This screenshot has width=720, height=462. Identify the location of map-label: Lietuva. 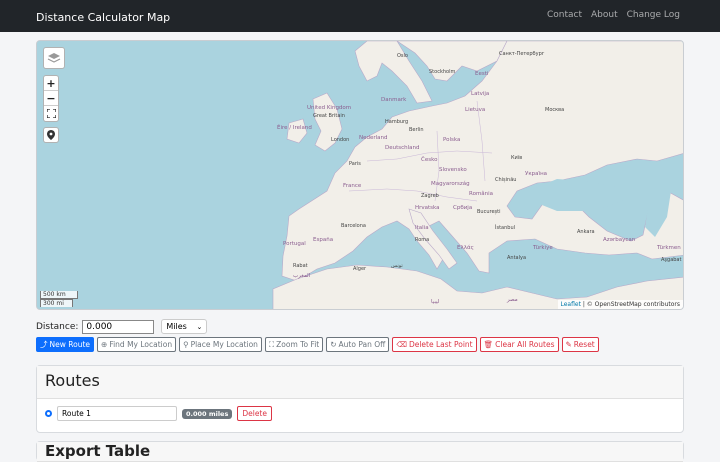
(475, 110).